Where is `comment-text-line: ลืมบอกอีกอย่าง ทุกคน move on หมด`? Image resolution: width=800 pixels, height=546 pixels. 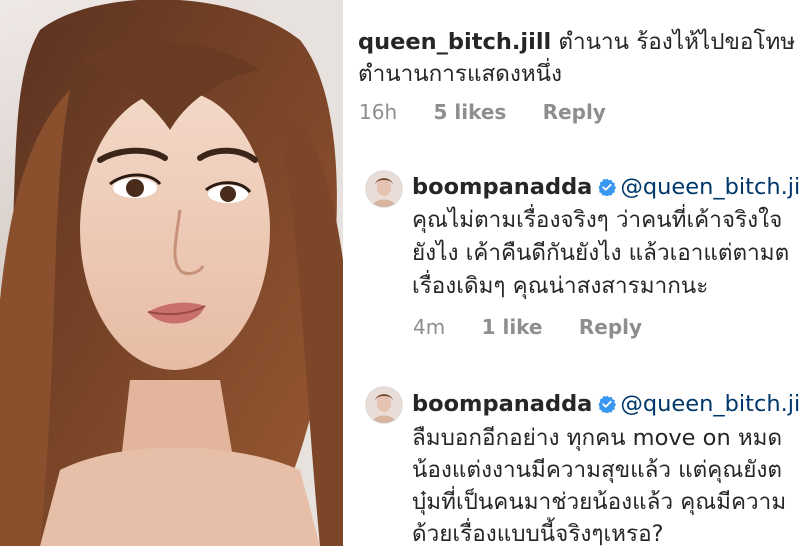
comment-text-line: ลืมบอกอีกอย่าง ทุกคน move on หมด is located at coordinates (597, 438).